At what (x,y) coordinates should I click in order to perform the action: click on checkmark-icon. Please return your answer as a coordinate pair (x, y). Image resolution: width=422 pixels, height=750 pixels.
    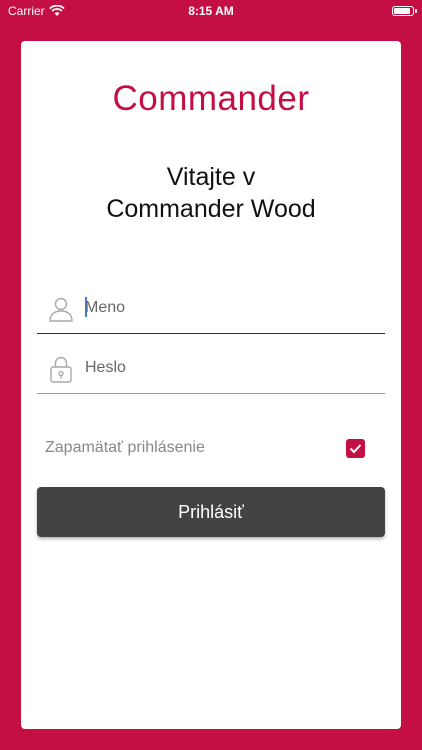
    Looking at the image, I should click on (355, 449).